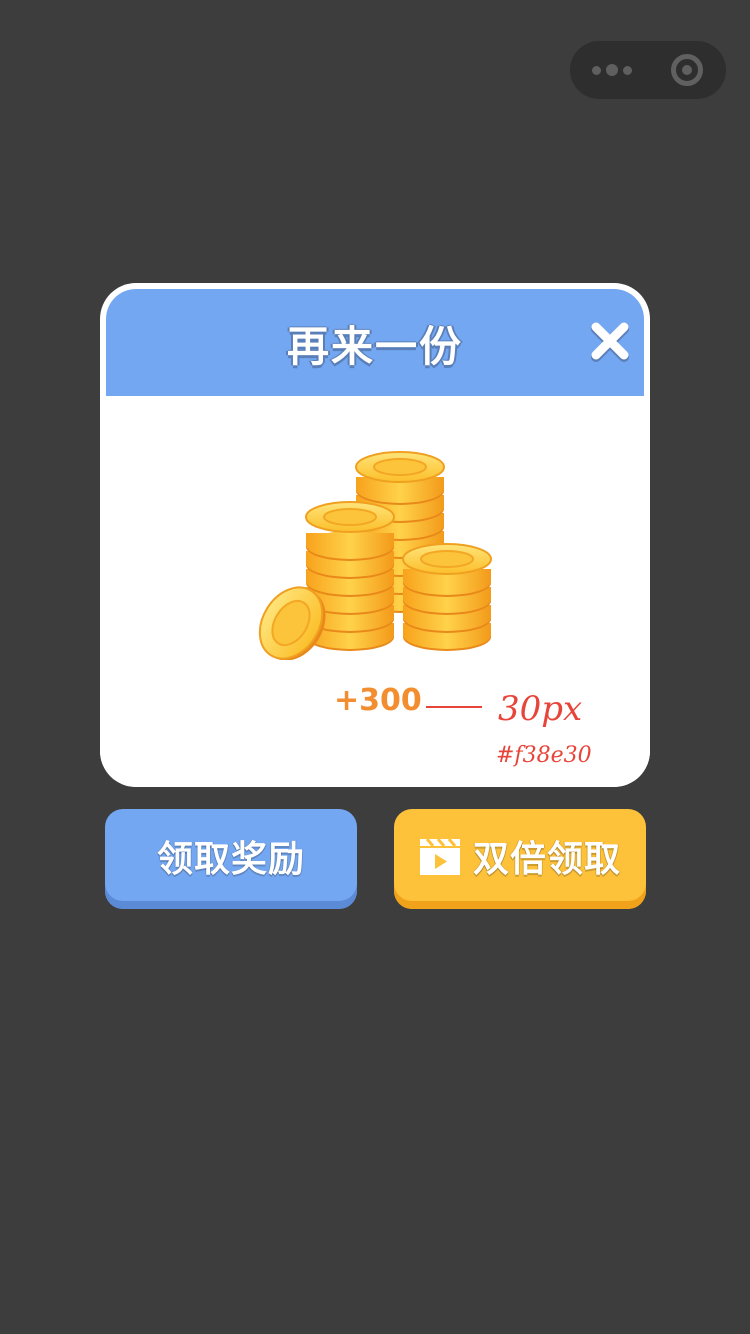 This screenshot has height=1334, width=750. I want to click on miniprogram-capsule, so click(648, 70).